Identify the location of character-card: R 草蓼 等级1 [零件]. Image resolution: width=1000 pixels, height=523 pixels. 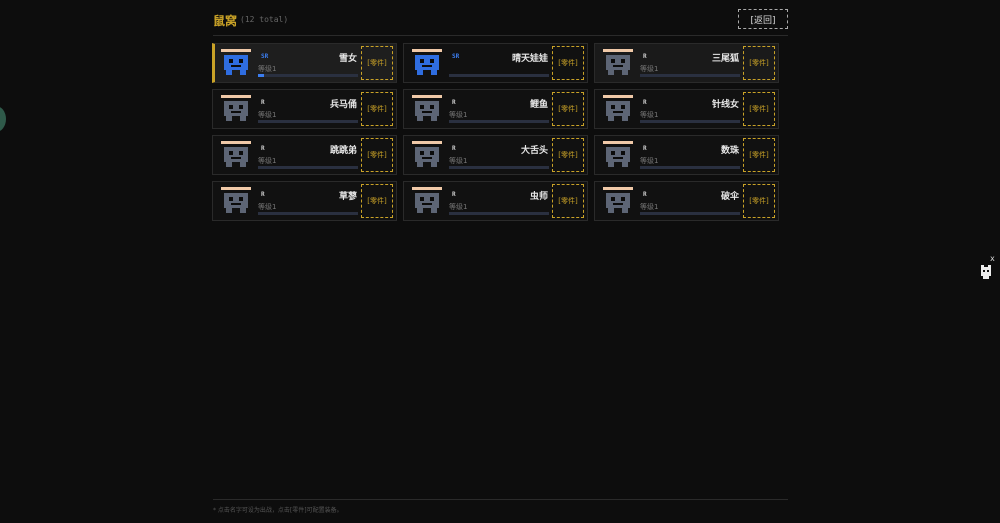
(304, 201).